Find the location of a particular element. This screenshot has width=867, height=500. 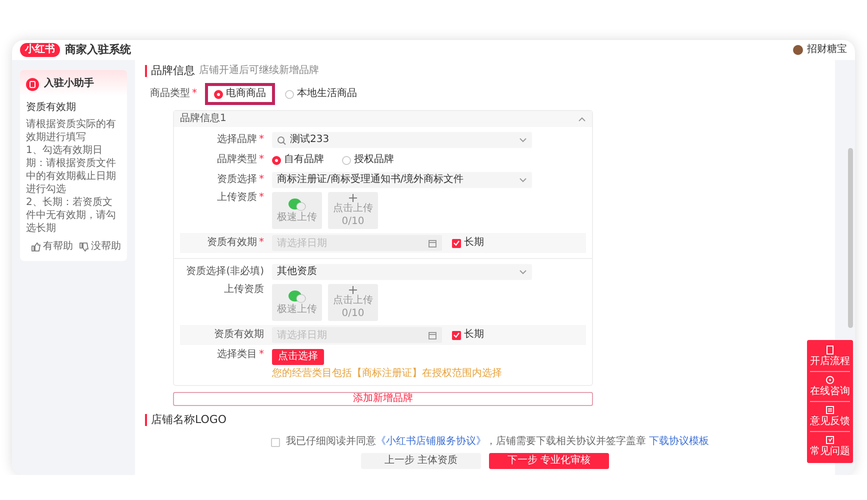

logo-badge: 小红书 is located at coordinates (40, 50).